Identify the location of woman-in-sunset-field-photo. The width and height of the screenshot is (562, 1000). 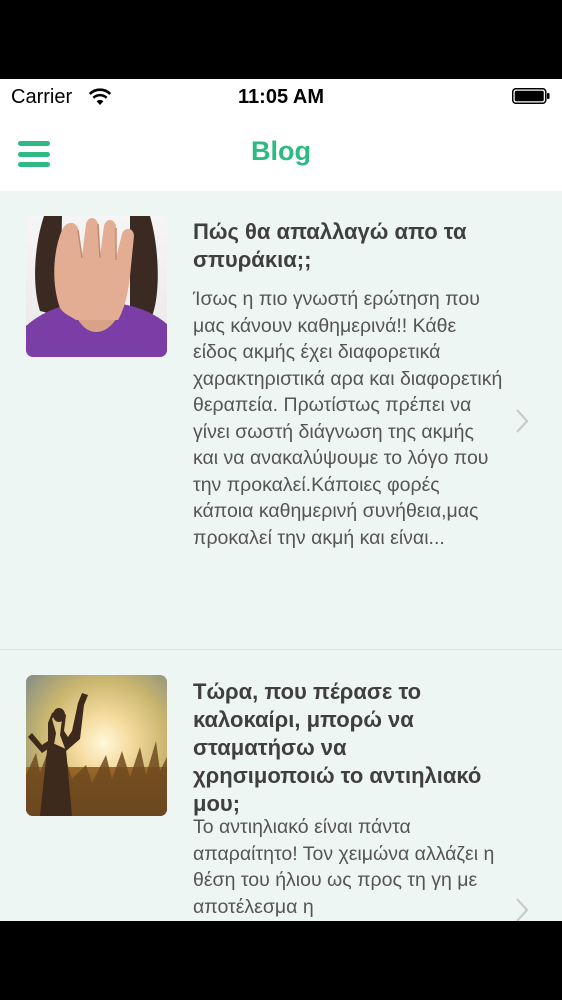
(96, 745).